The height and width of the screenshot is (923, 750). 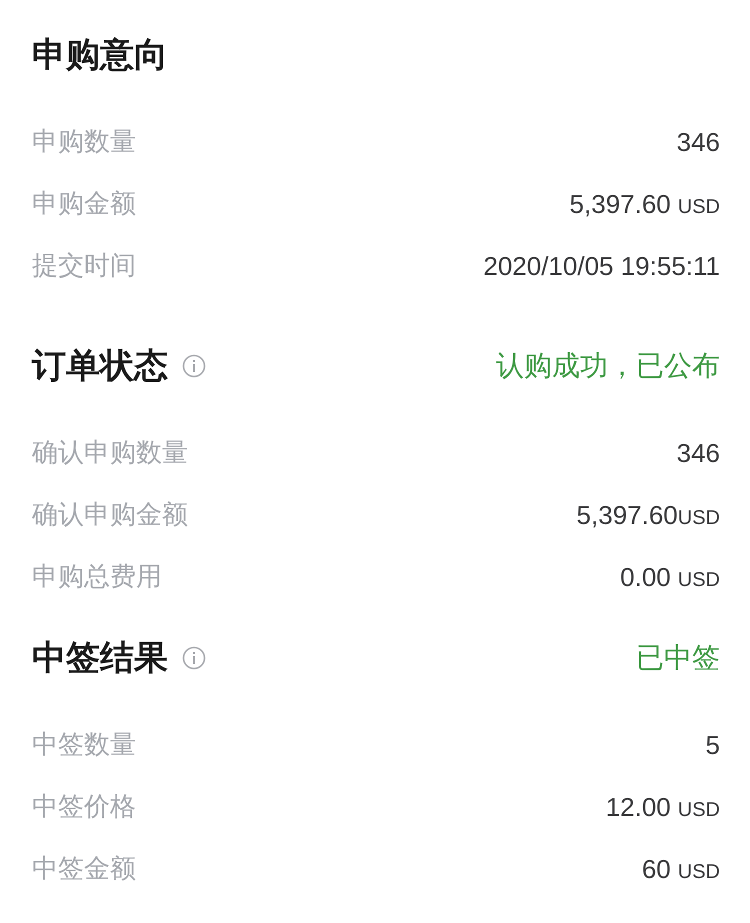 What do you see at coordinates (84, 204) in the screenshot?
I see `row-label: 申购金额` at bounding box center [84, 204].